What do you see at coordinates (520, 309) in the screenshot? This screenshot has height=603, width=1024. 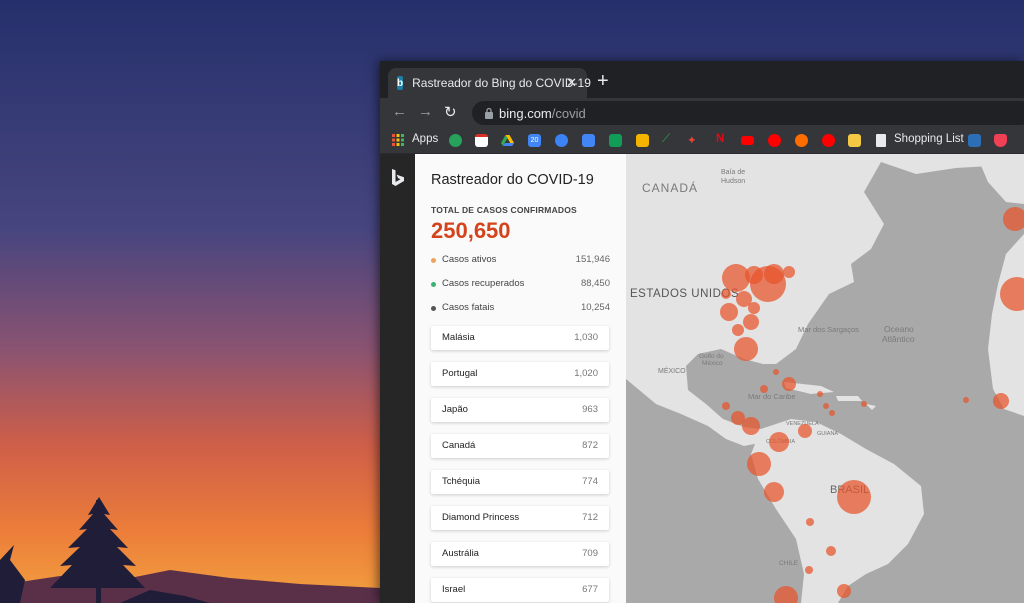 I see `fatal-cases-row: Casos fatais 10,254` at bounding box center [520, 309].